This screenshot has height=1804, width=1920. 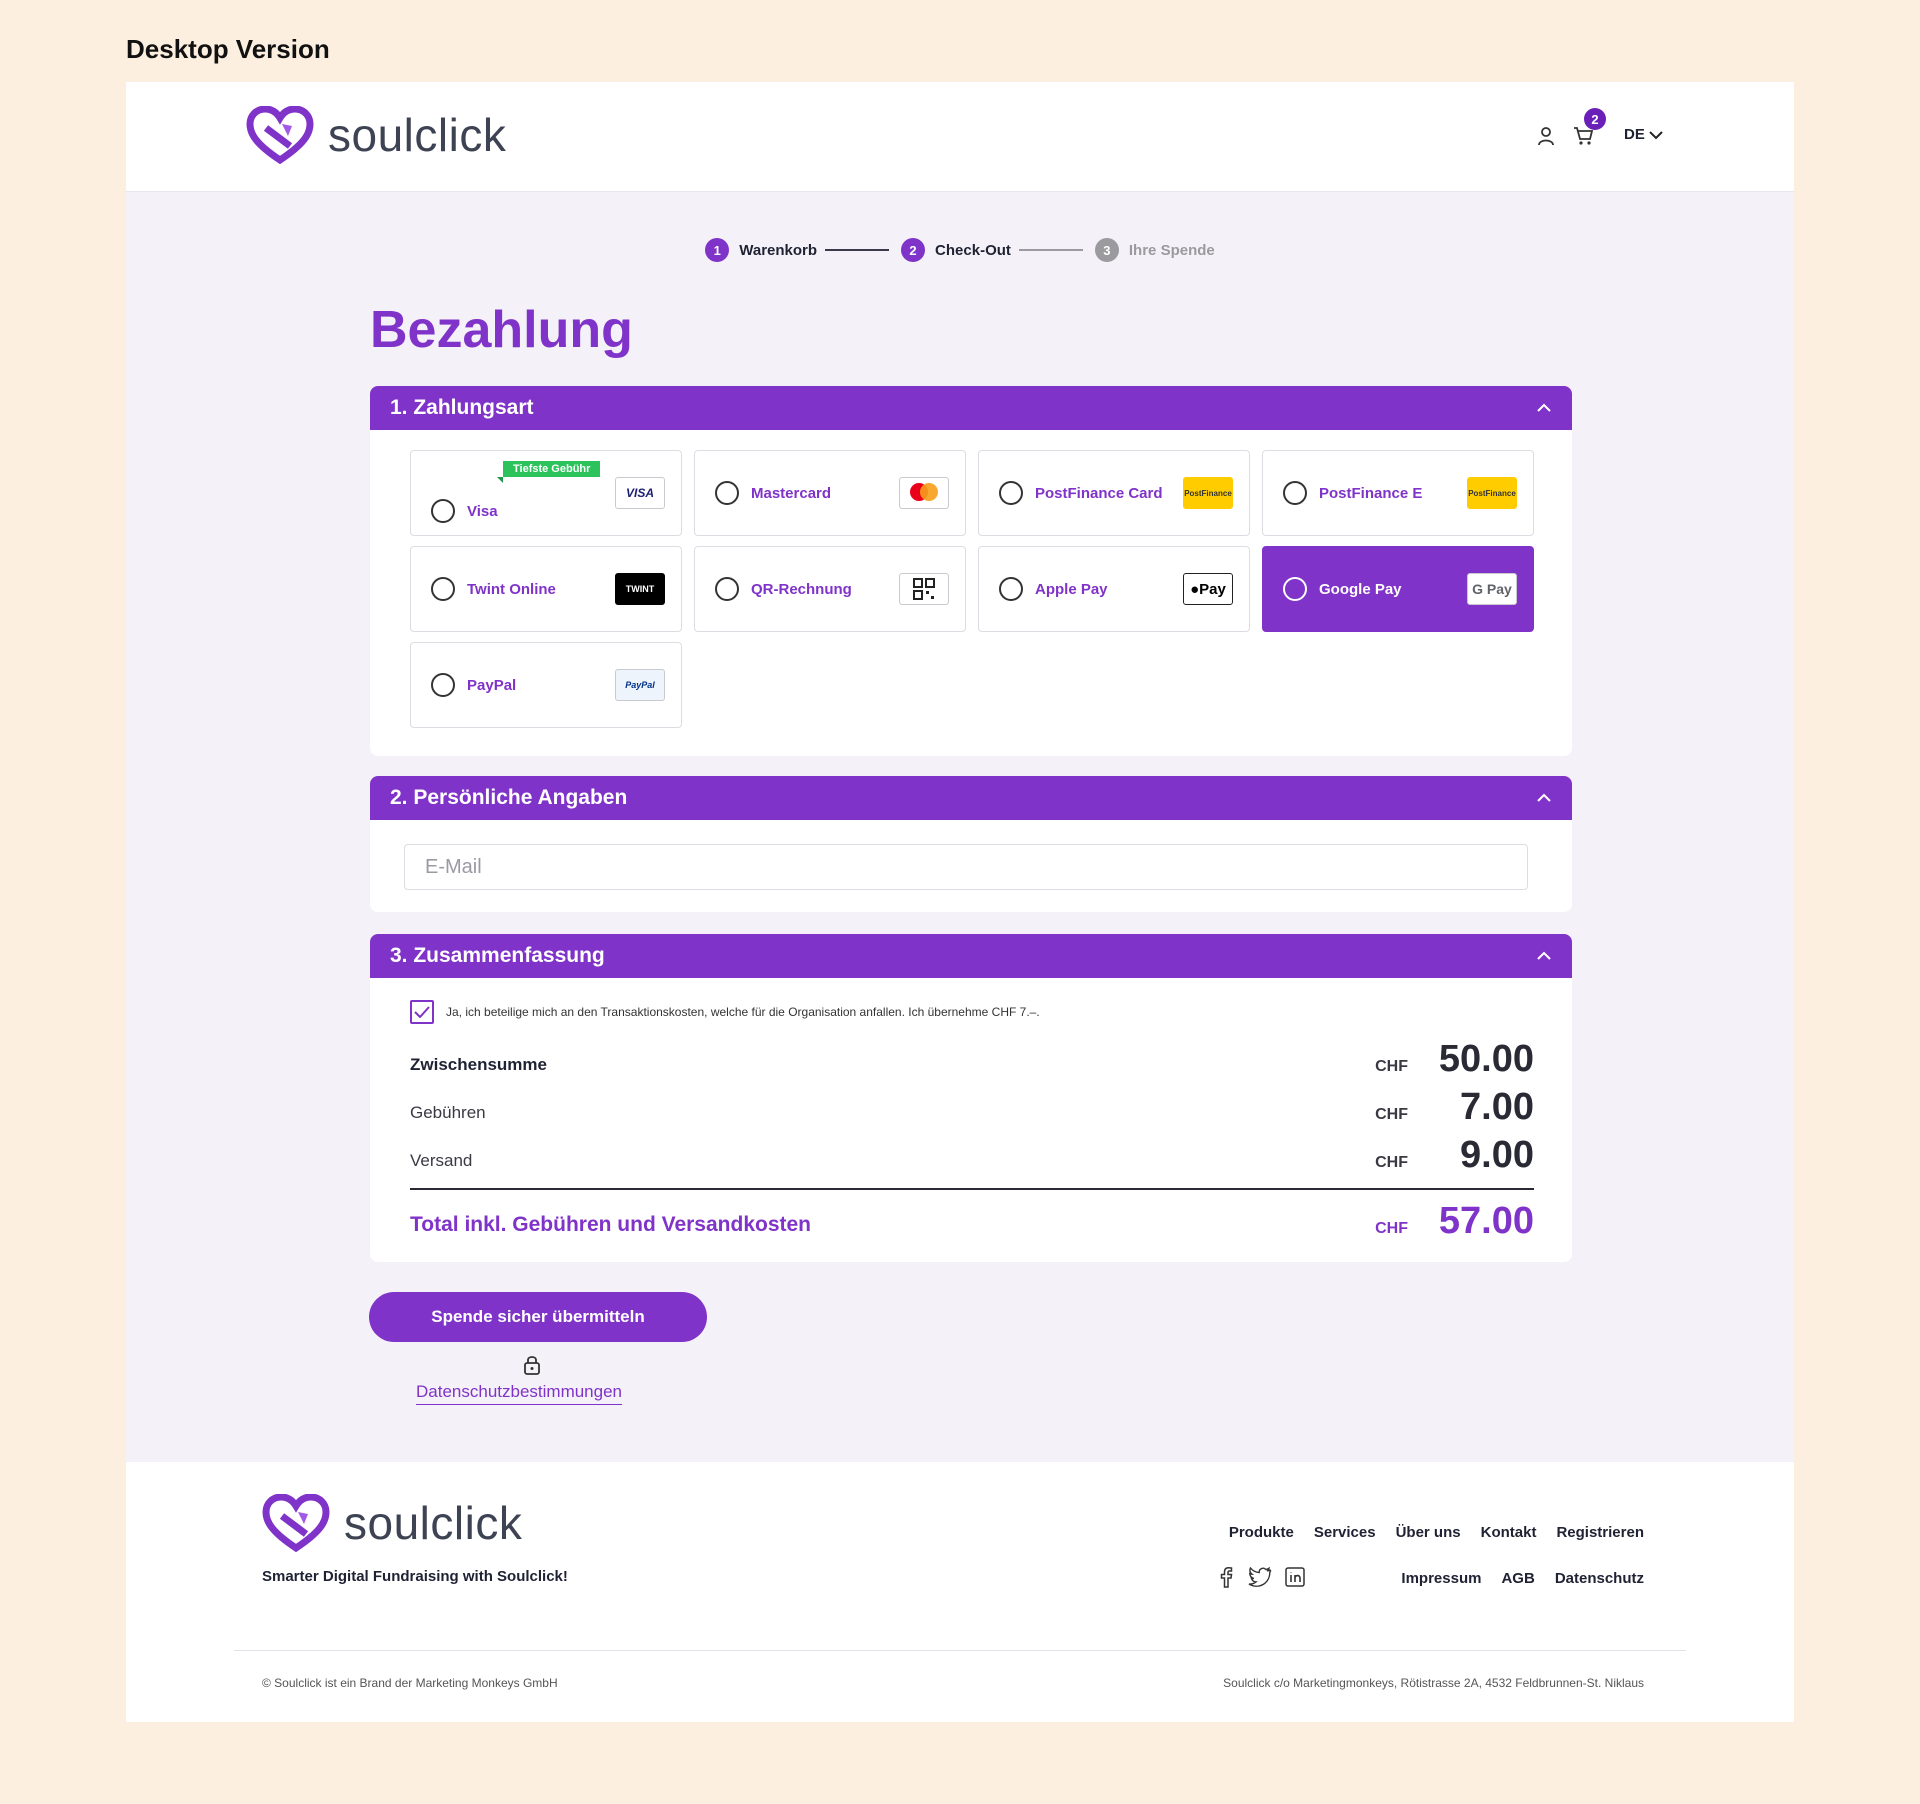 I want to click on payment-option-mastercard: Mastercard, so click(x=830, y=493).